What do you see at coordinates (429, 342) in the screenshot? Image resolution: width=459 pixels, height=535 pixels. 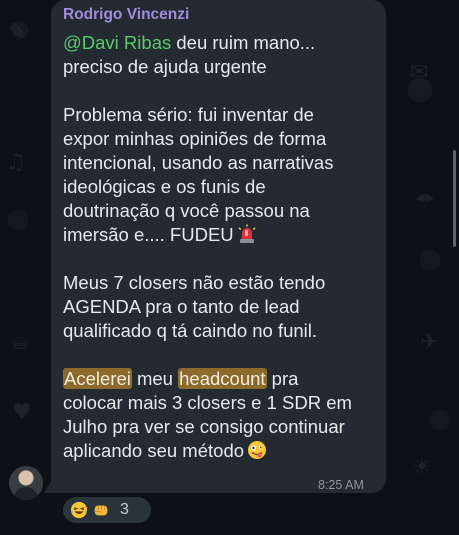 I see `doodle-icon: ✈` at bounding box center [429, 342].